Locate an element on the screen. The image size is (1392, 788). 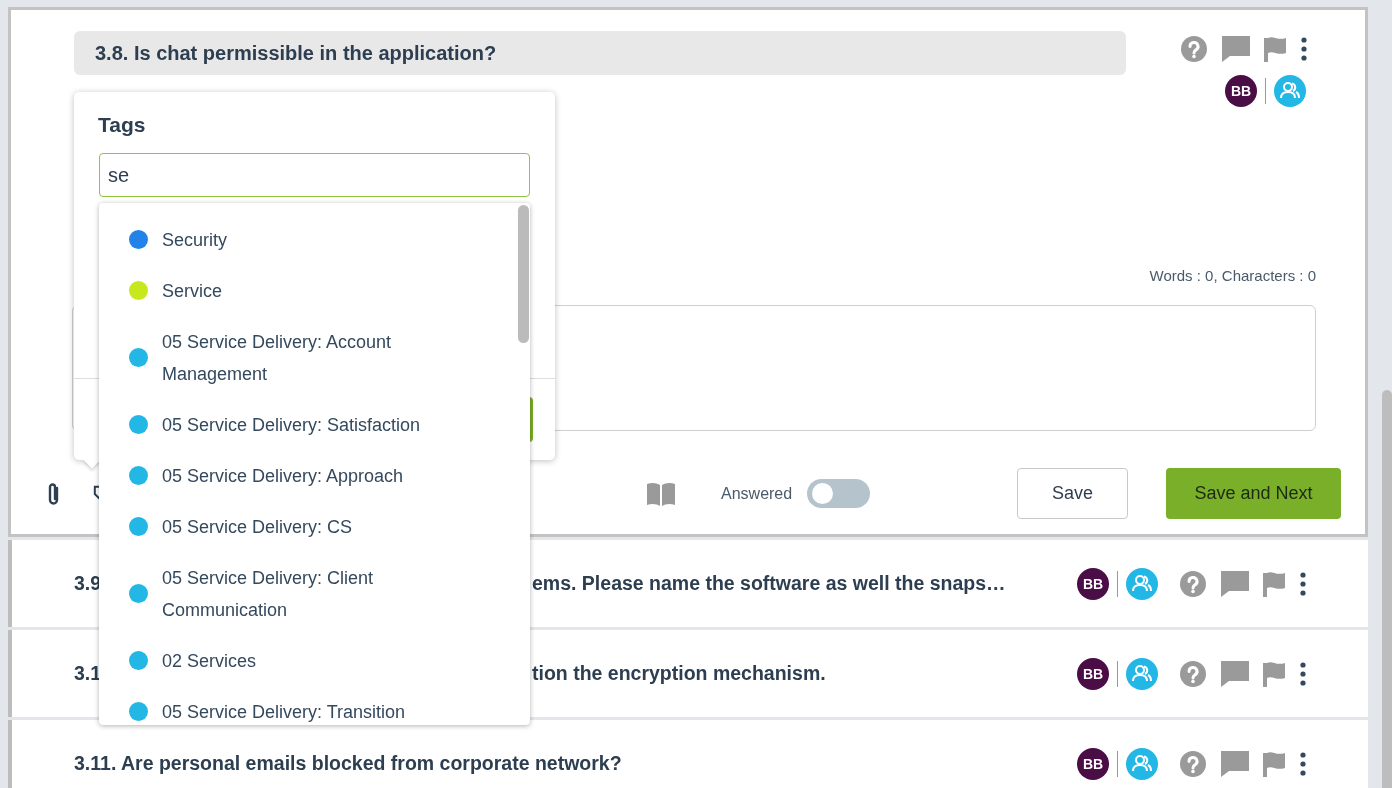
question-title: 3.8. Is chat permissible in the application? is located at coordinates (296, 53).